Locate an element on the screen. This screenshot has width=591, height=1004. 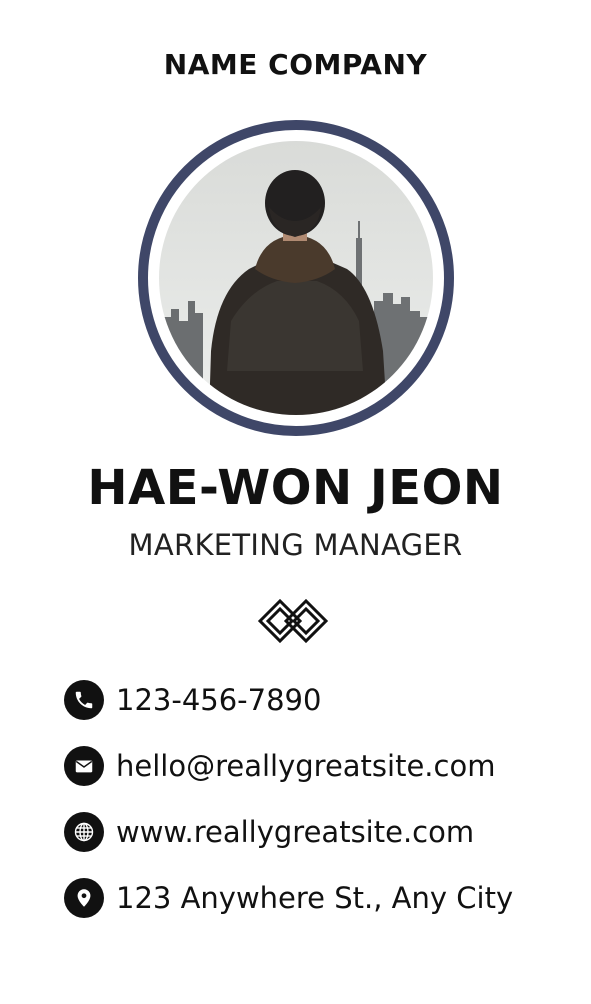
location-pin-icon is located at coordinates (84, 898).